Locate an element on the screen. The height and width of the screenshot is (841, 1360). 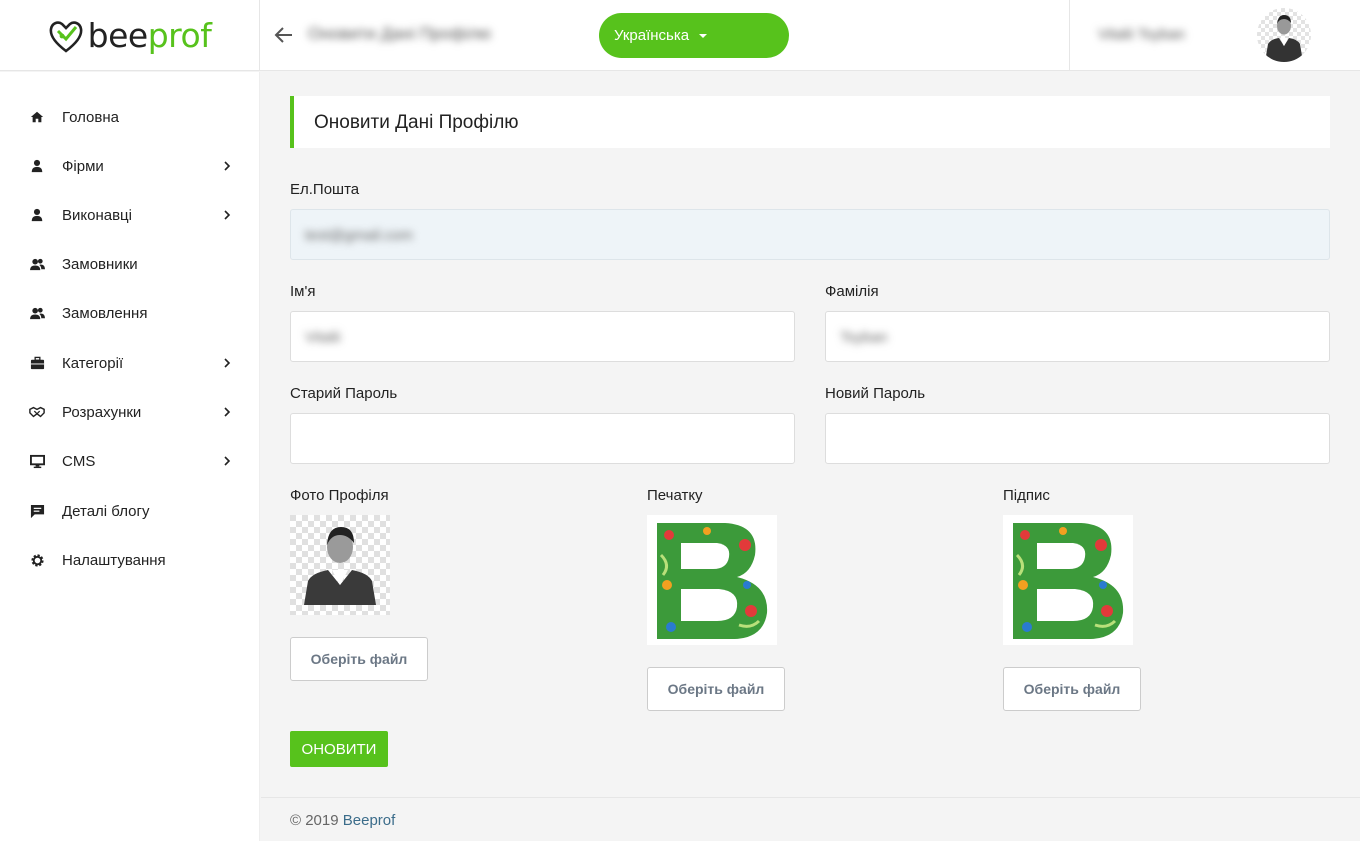
stamp-choose-file-button: Оберіть файл is located at coordinates (716, 689).